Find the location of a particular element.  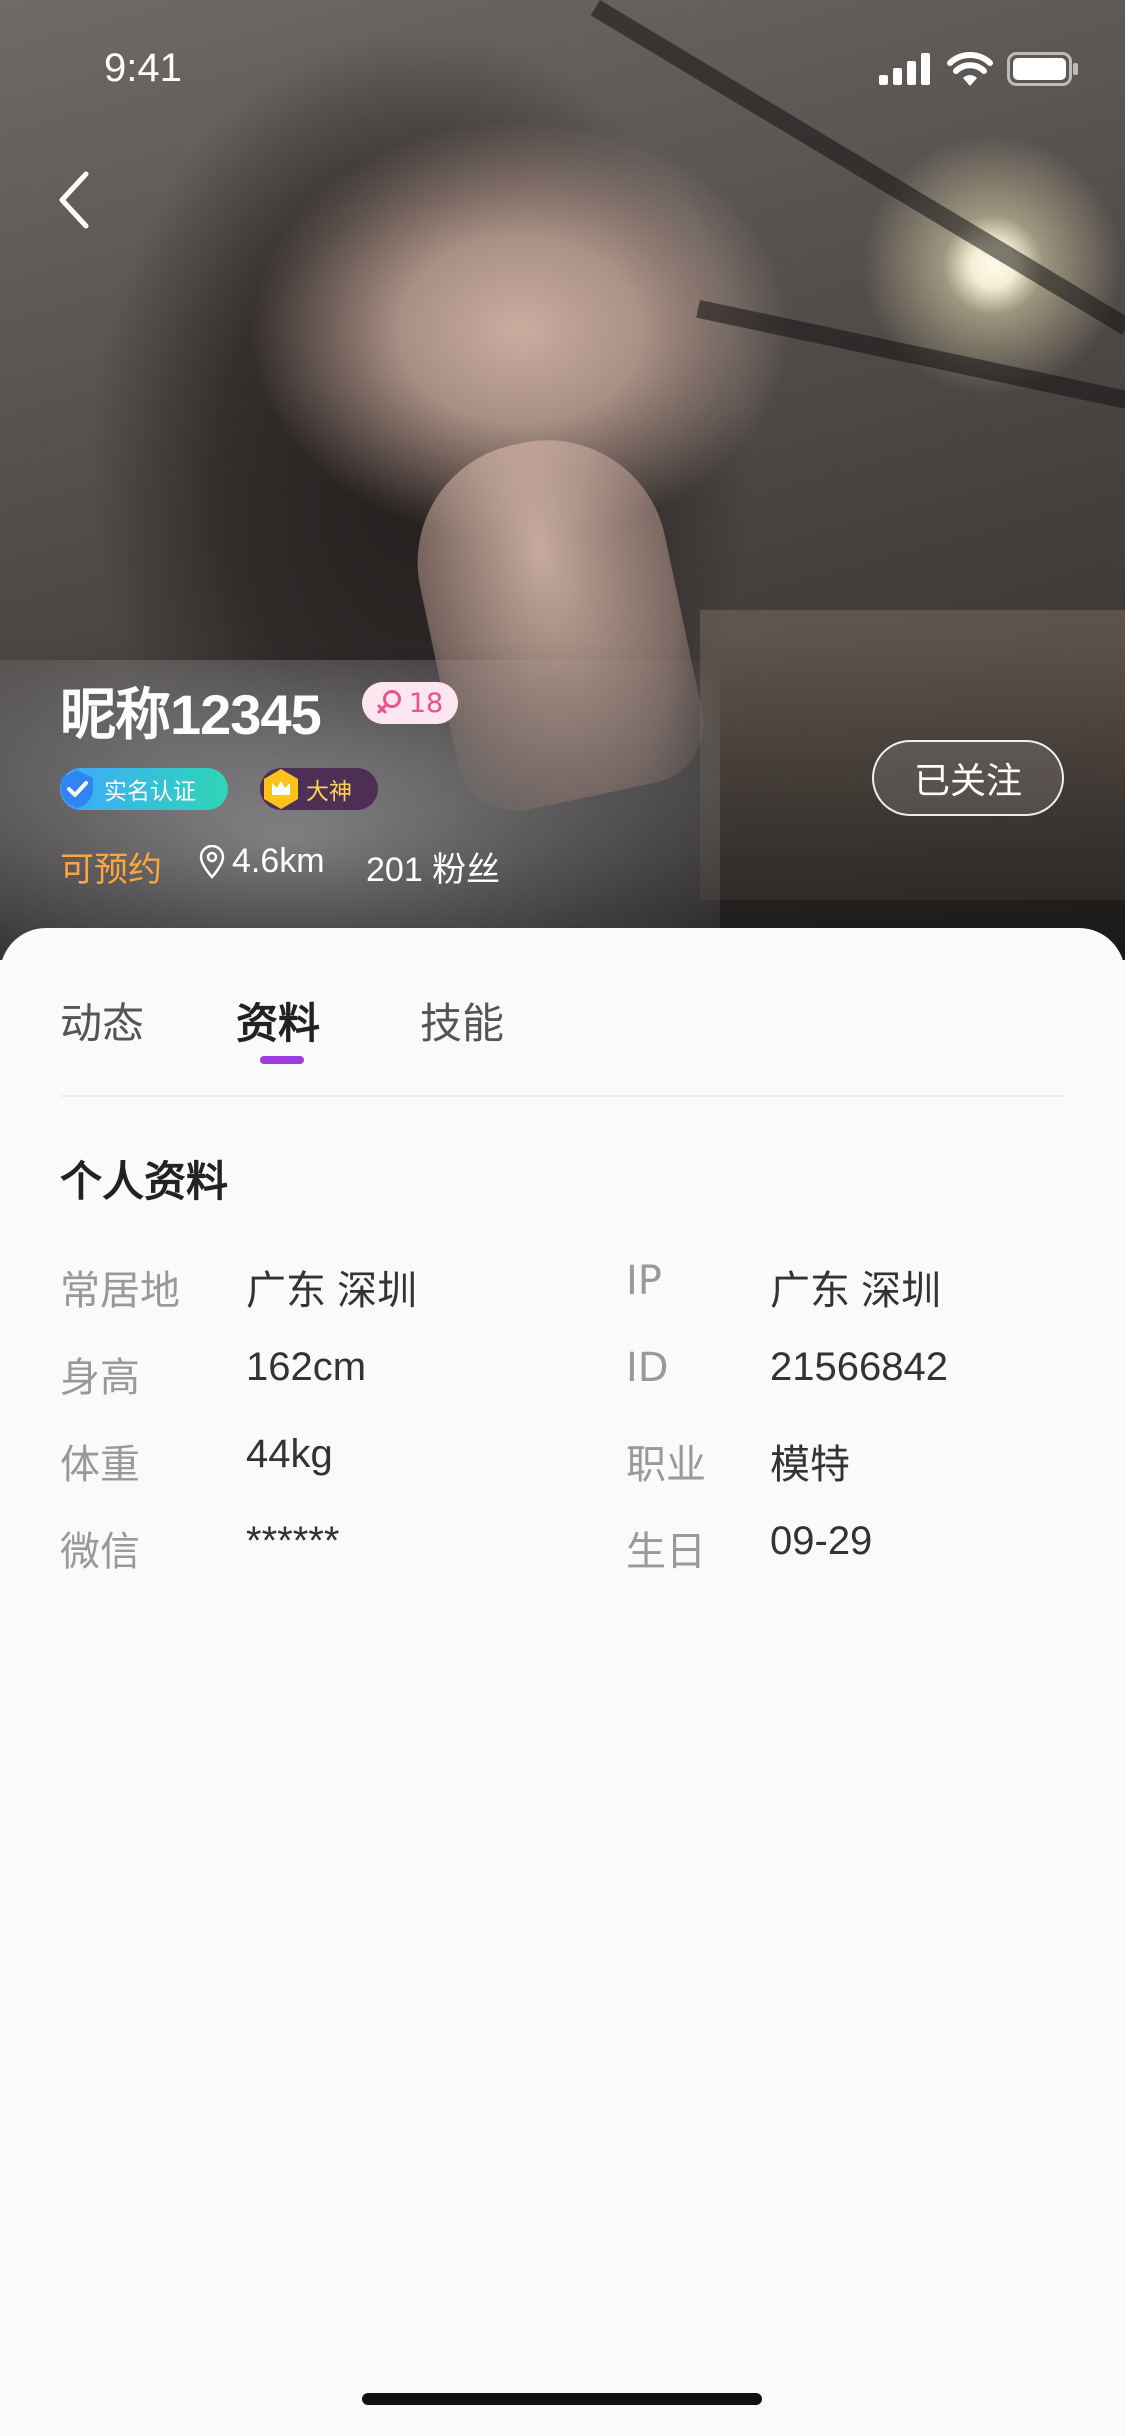

status-bar: 9:41 is located at coordinates (562, 70).